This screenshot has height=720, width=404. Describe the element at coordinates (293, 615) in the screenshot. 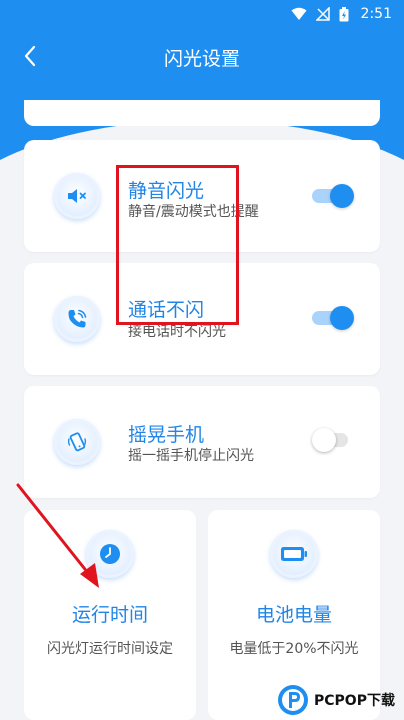

I see `tile-title: 电池电量` at that location.